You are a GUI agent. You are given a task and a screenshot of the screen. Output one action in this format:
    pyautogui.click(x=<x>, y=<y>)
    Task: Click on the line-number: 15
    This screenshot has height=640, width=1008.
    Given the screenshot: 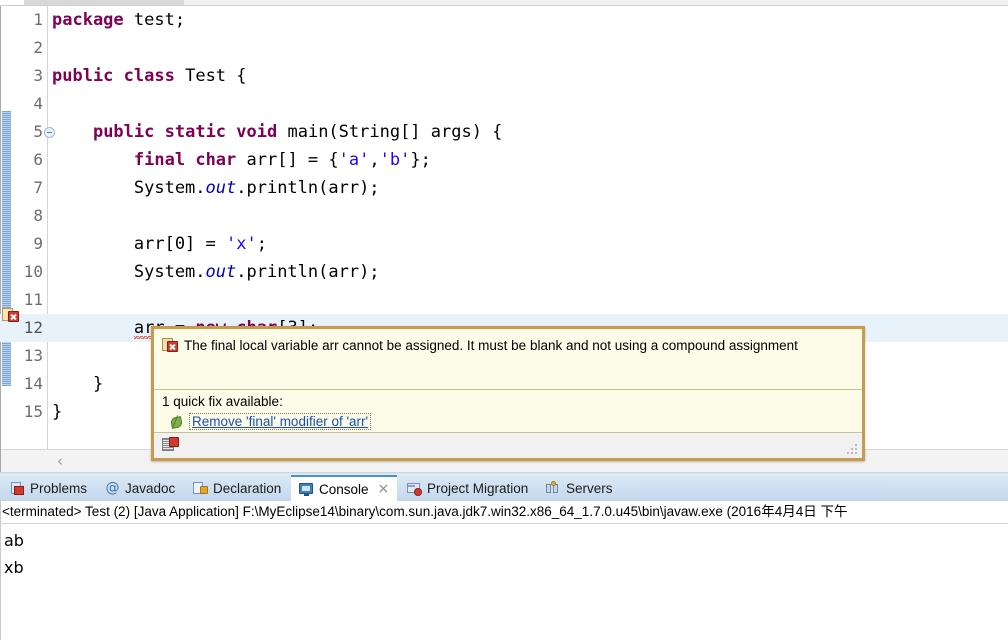 What is the action you would take?
    pyautogui.click(x=33, y=411)
    